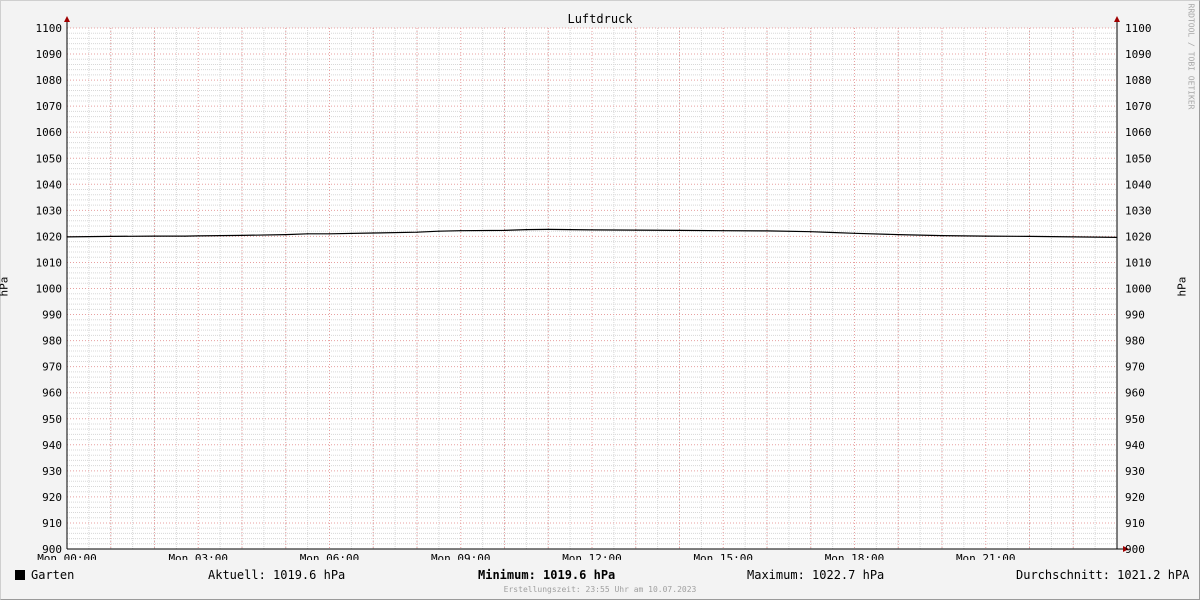 Image resolution: width=1200 pixels, height=600 pixels. I want to click on y-tick-label-right: 980, so click(1135, 341).